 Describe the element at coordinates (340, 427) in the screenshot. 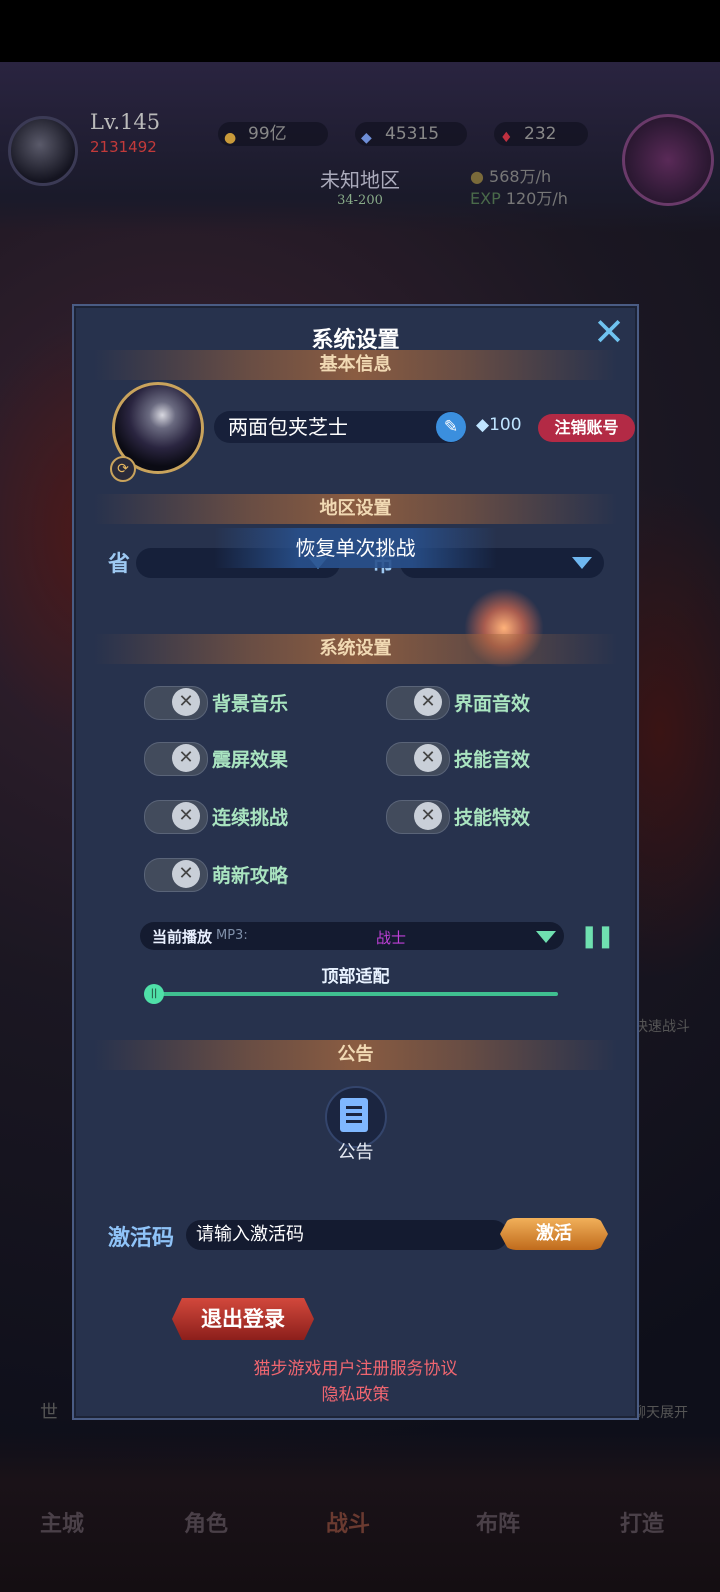

I see `player-name-field: 两面包夹芝士` at that location.